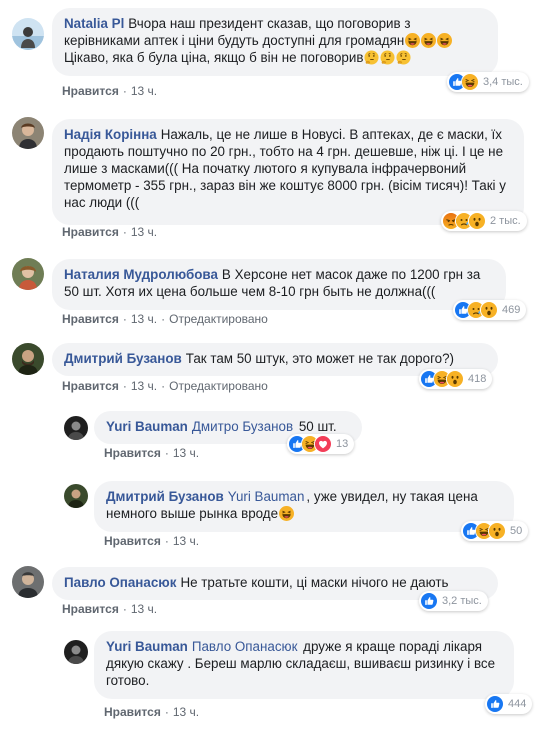 This screenshot has width=553, height=733. Describe the element at coordinates (477, 379) in the screenshot. I see `reaction-count: 418` at that location.